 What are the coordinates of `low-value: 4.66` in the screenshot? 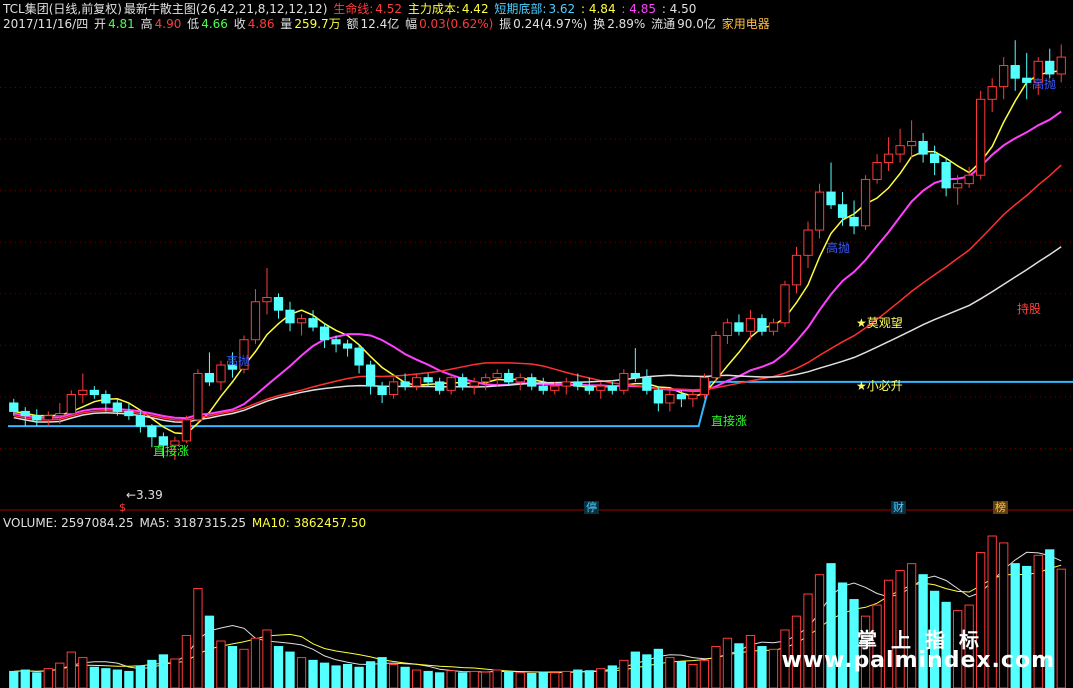 It's located at (214, 24).